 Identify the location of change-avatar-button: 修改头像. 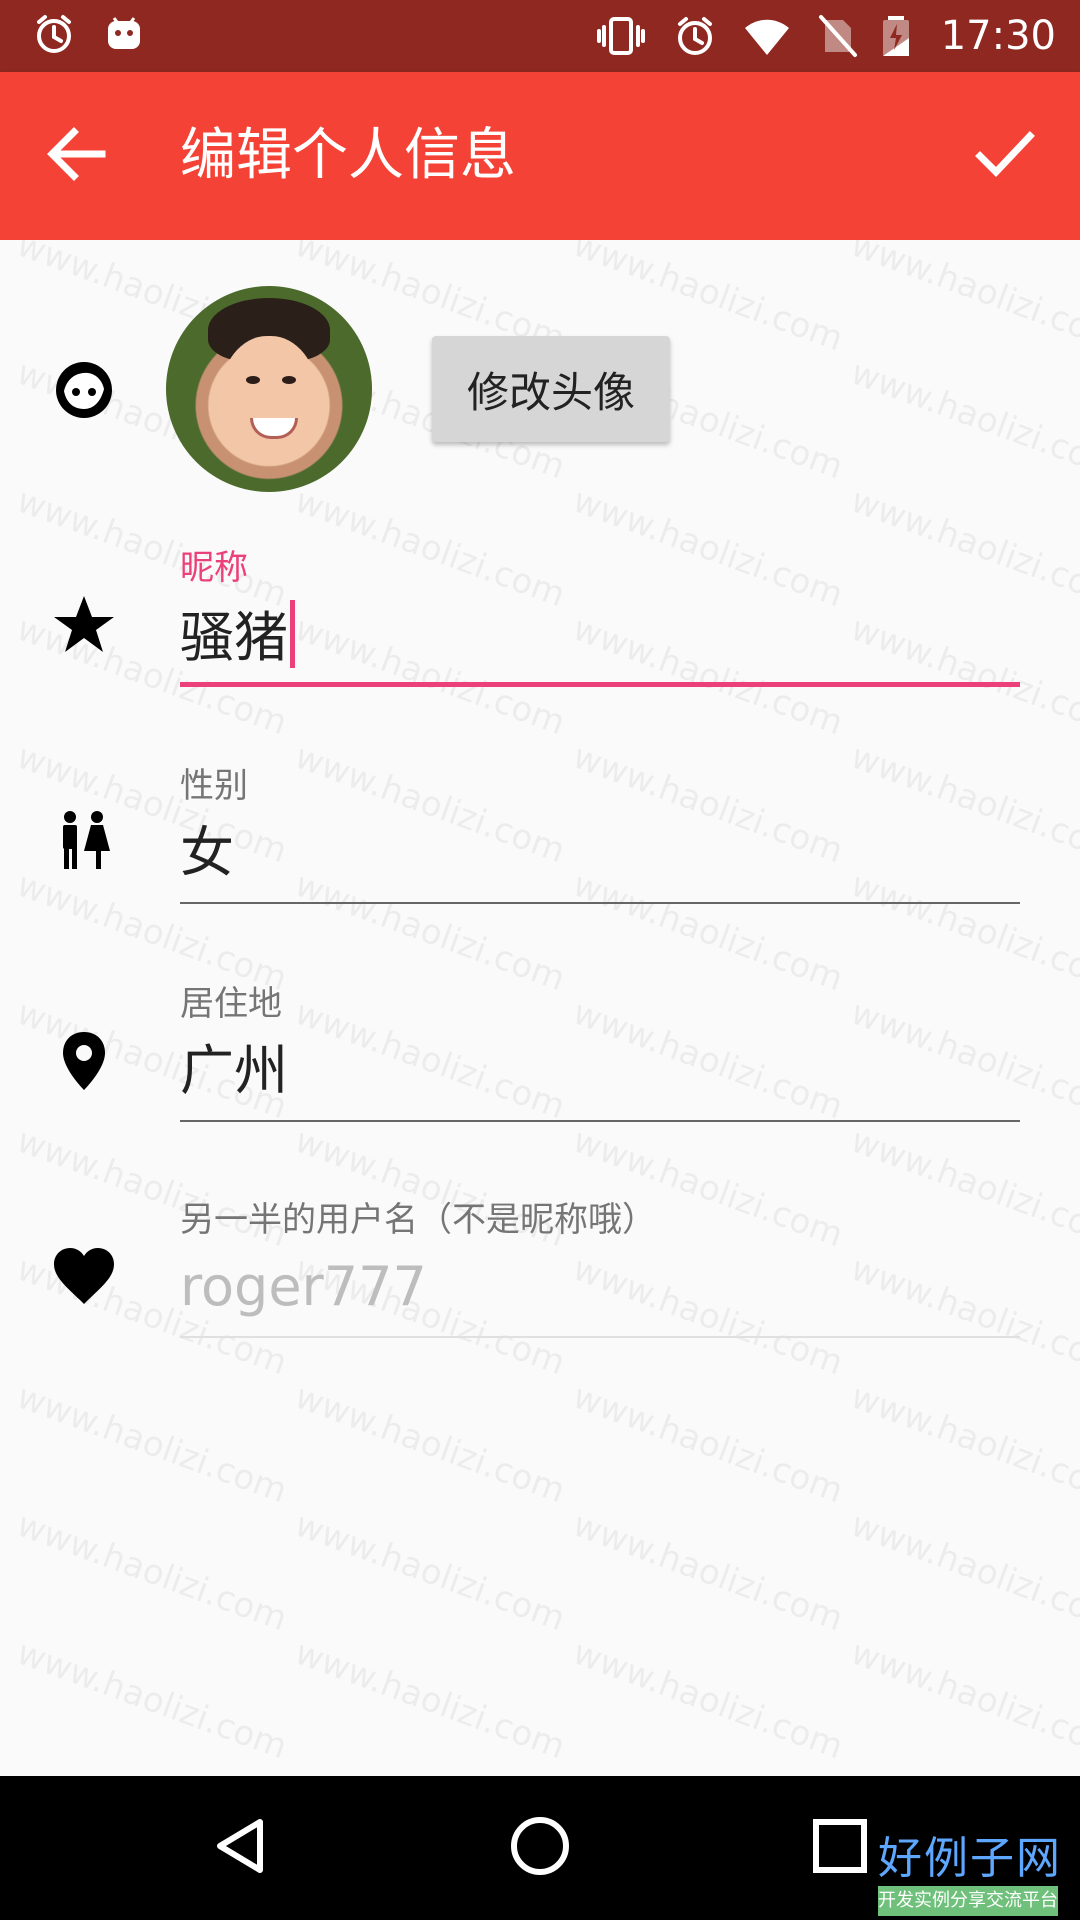
(551, 389).